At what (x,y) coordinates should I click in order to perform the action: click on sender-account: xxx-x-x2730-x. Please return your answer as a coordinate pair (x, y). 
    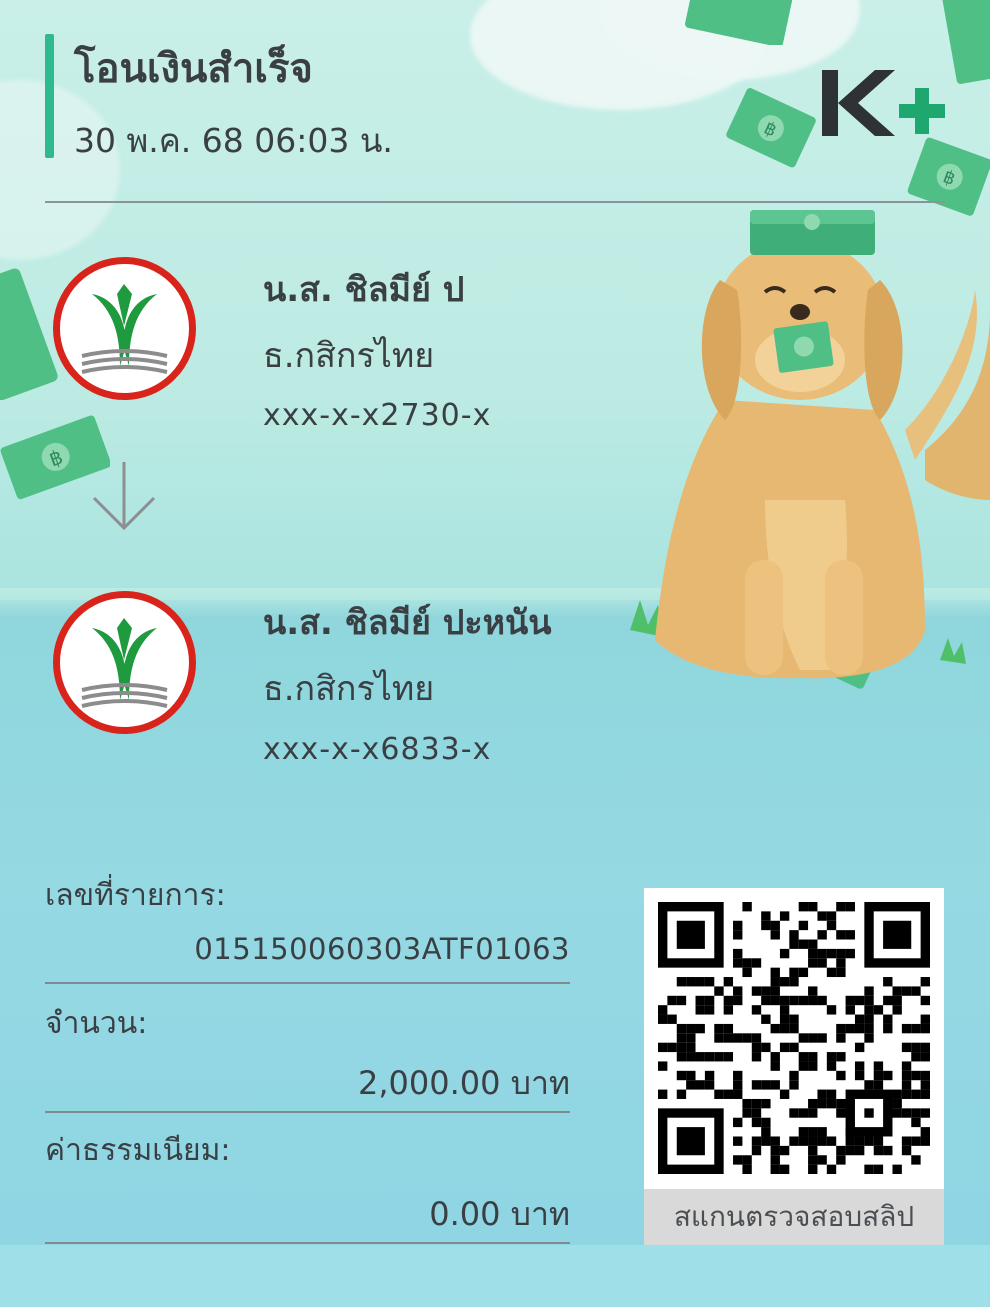
    Looking at the image, I should click on (377, 415).